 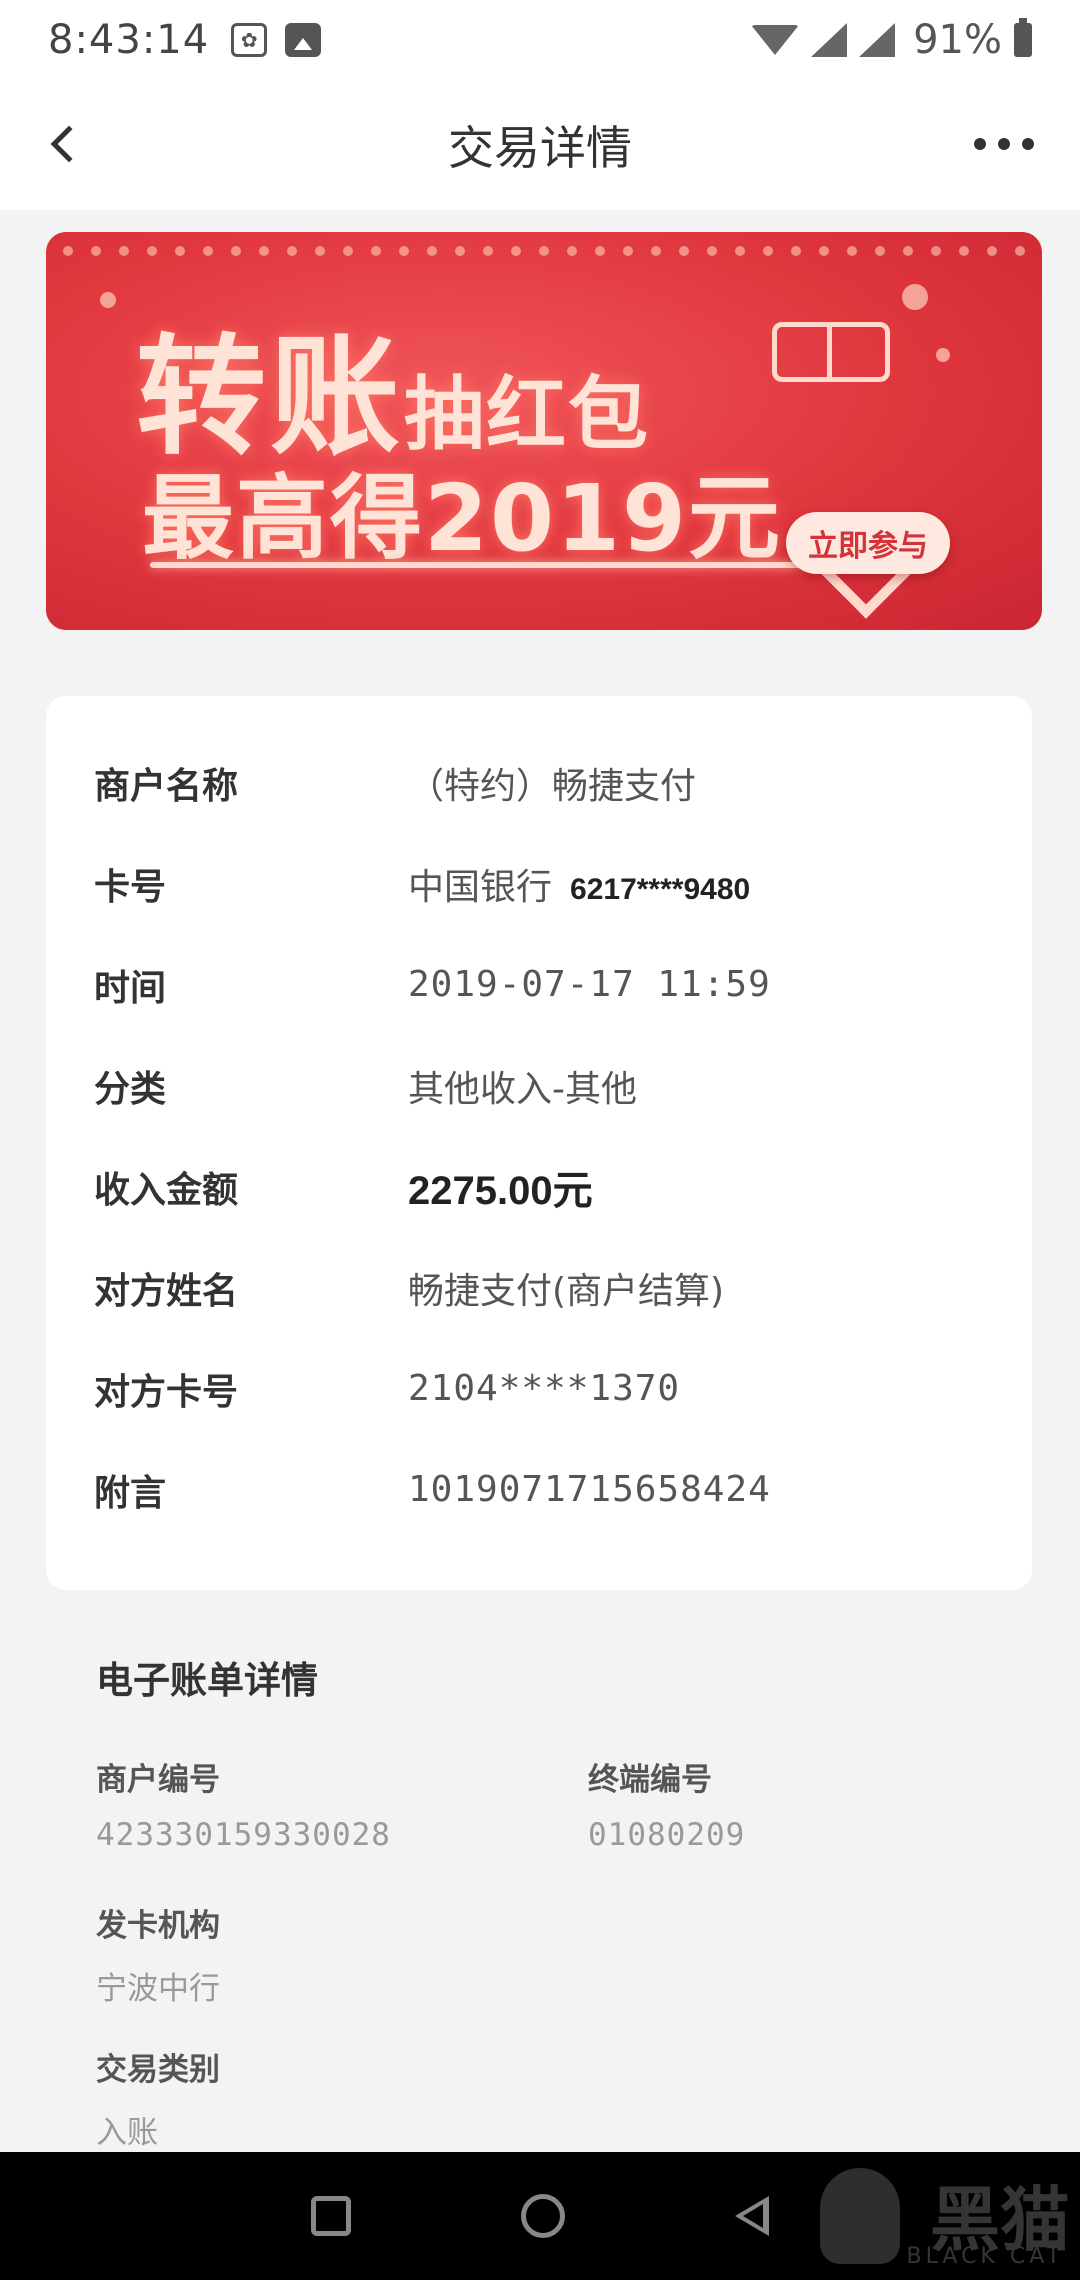 I want to click on status-system-icons: 91%, so click(x=891, y=40).